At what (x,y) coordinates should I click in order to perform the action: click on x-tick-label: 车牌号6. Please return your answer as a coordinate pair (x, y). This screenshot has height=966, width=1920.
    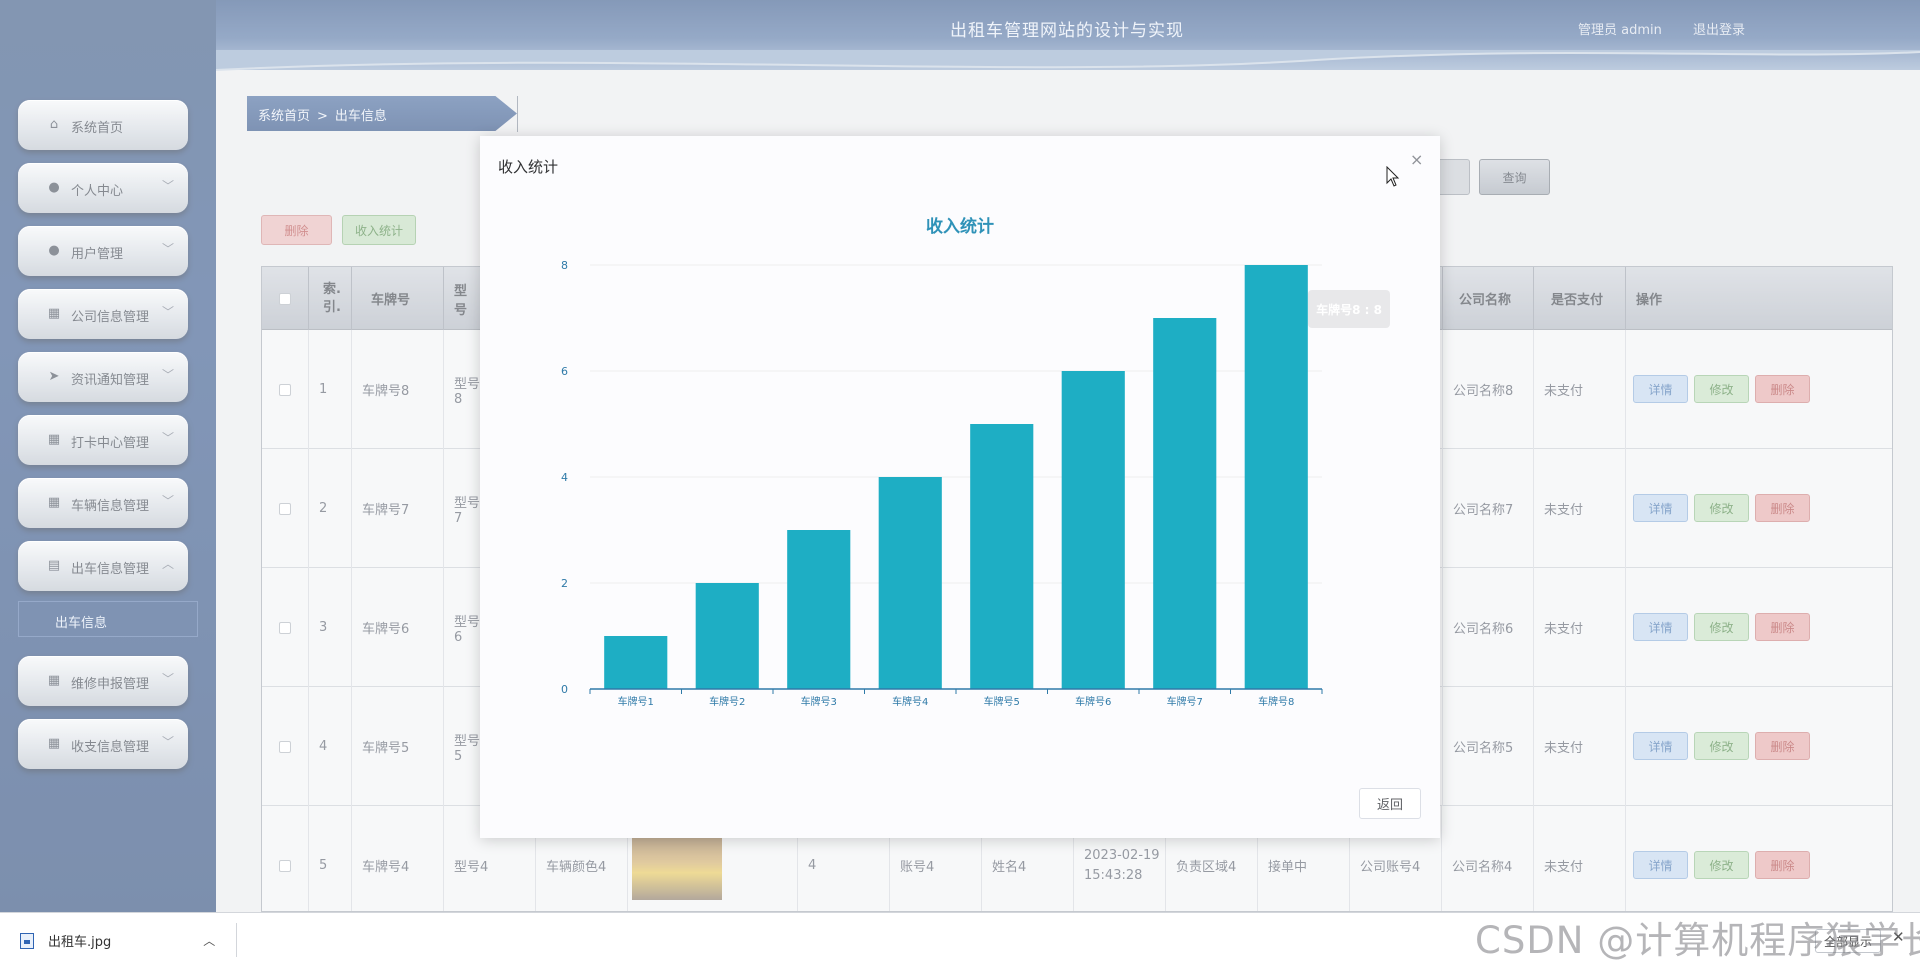
    Looking at the image, I should click on (1093, 701).